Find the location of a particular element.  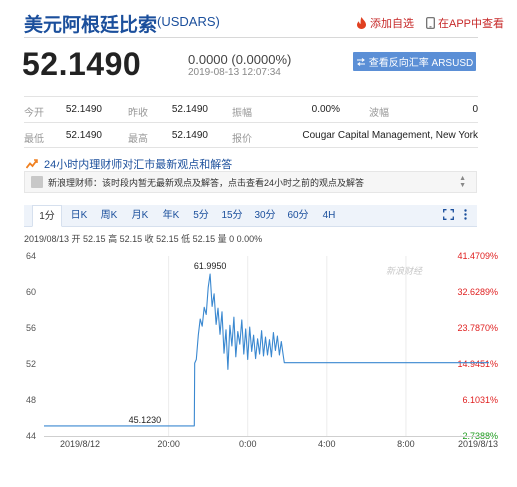

stat-label-volatility: 波幅 is located at coordinates (379, 113).